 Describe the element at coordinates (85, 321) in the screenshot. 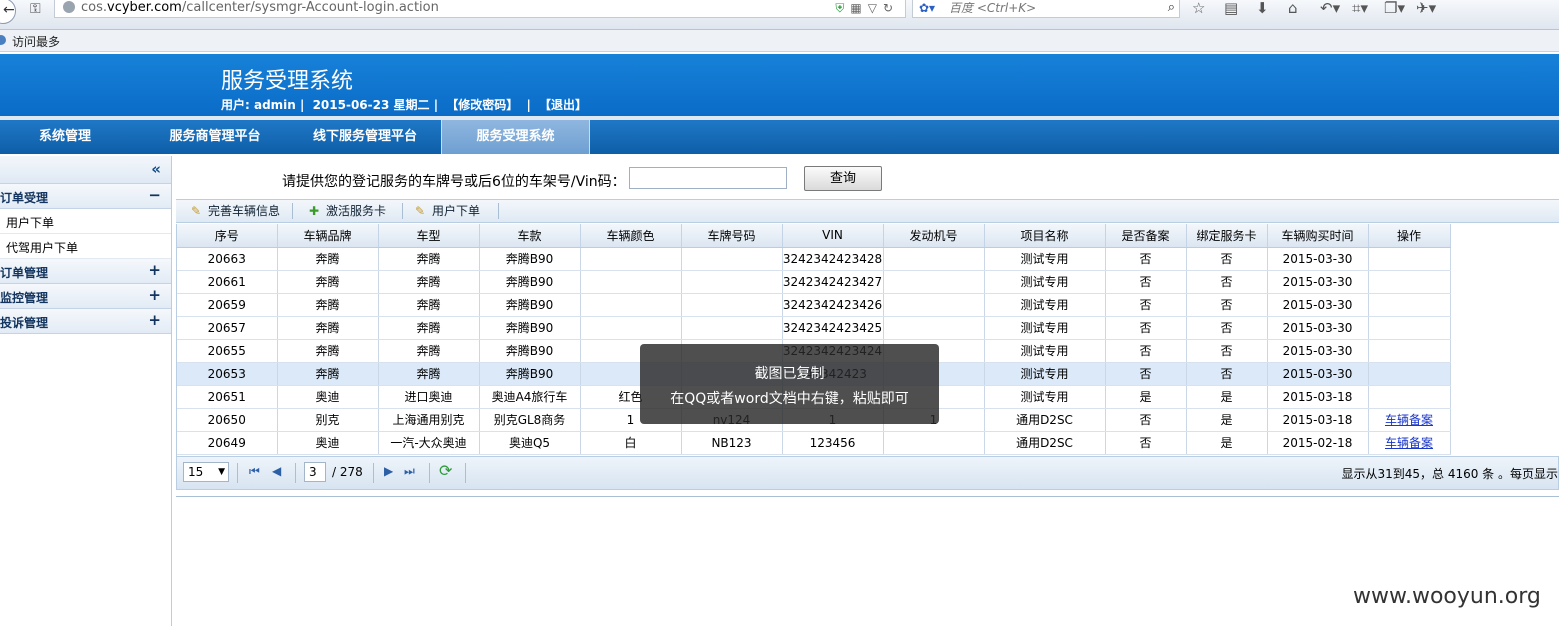

I see `sidebar-group-complaints: 投诉管理 +` at that location.